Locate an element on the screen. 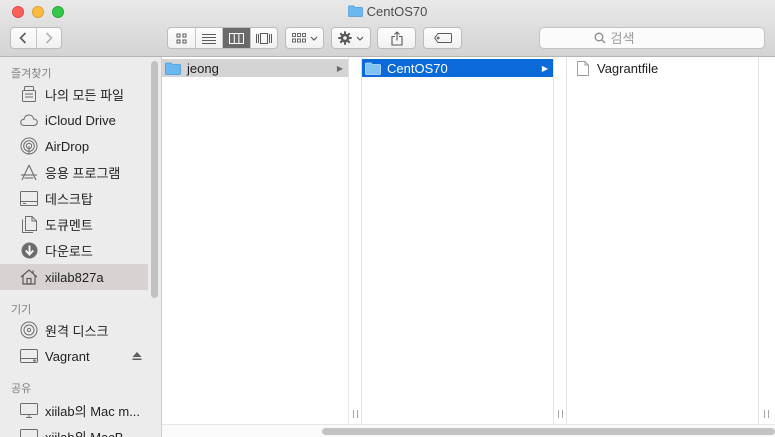 This screenshot has width=775, height=437. sidebar-header-devices: 기기 is located at coordinates (21, 310).